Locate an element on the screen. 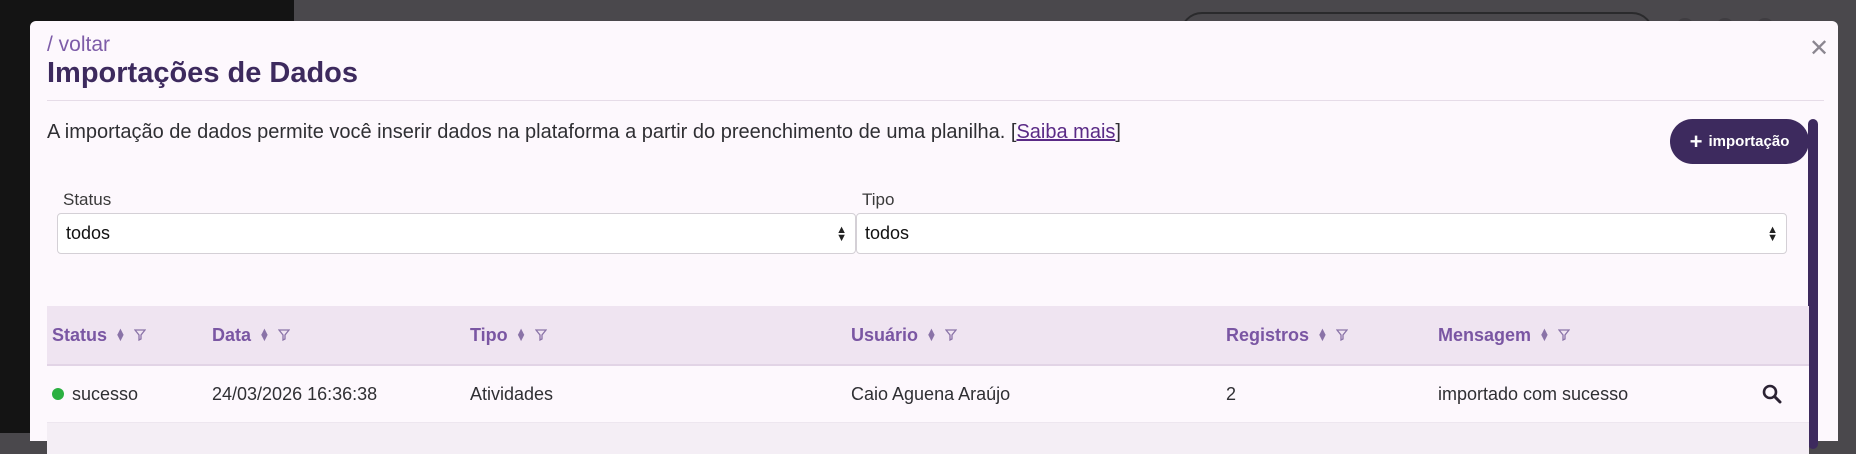 The width and height of the screenshot is (1856, 454). back-link: / voltar is located at coordinates (78, 45).